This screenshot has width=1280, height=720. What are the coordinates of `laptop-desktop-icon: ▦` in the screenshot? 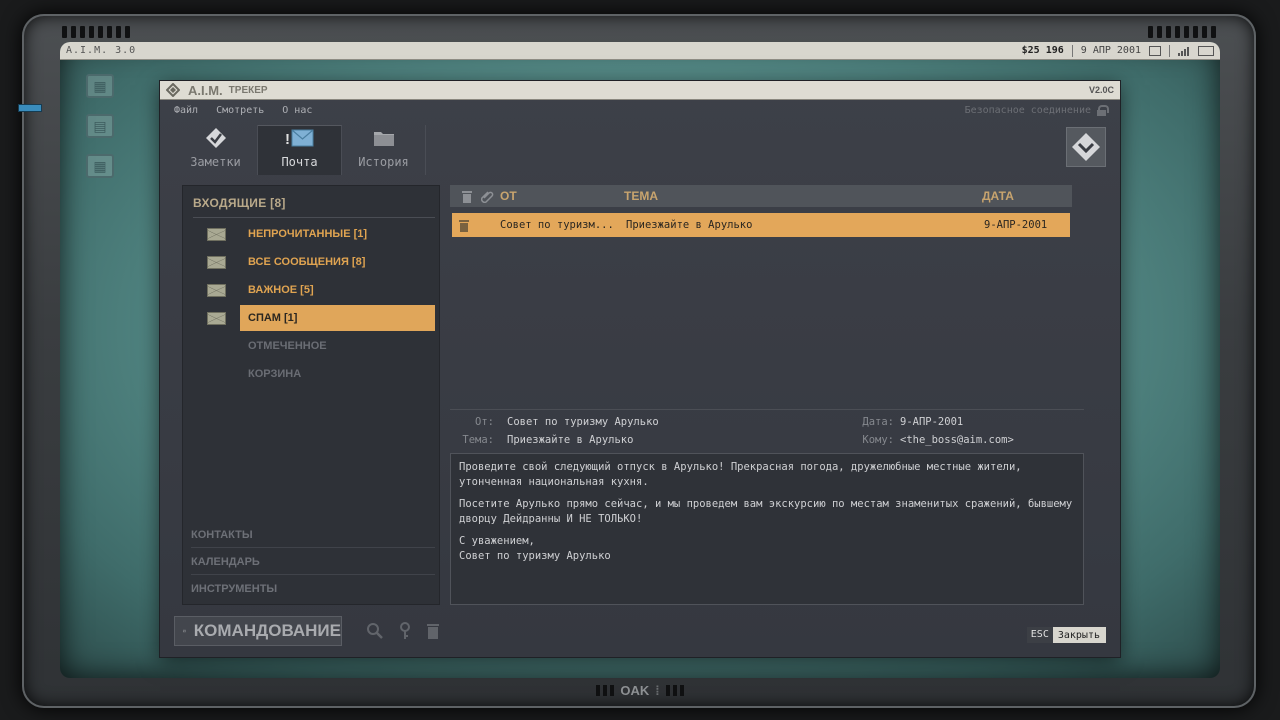 It's located at (100, 86).